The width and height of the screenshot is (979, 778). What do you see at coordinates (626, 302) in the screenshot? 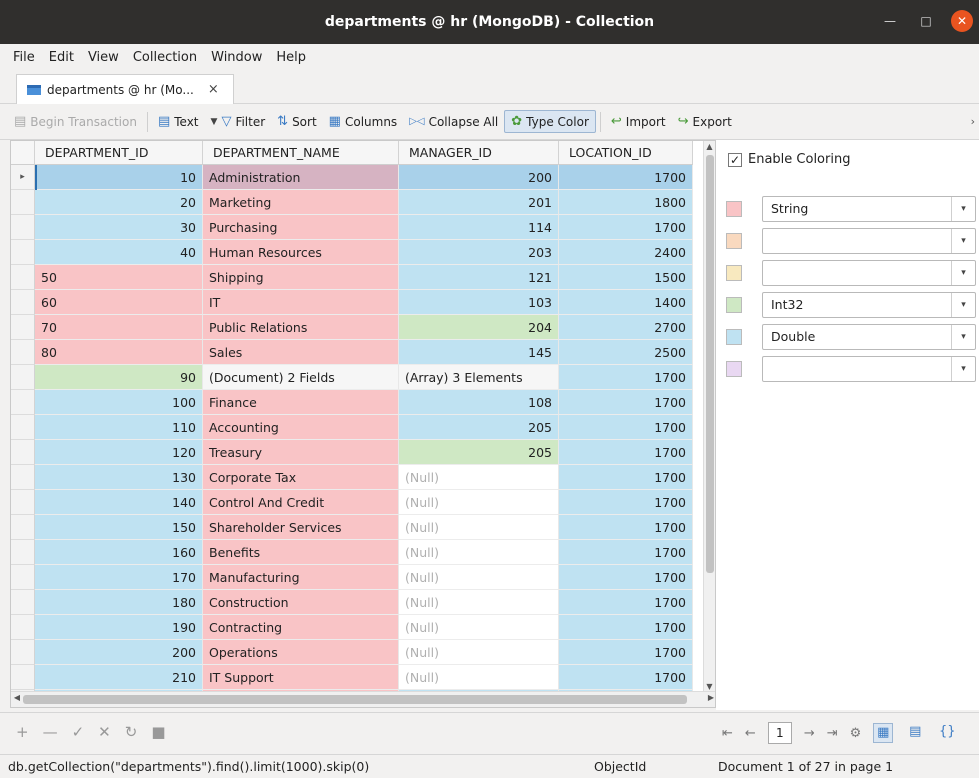
I see `cell-loc: 1400` at bounding box center [626, 302].